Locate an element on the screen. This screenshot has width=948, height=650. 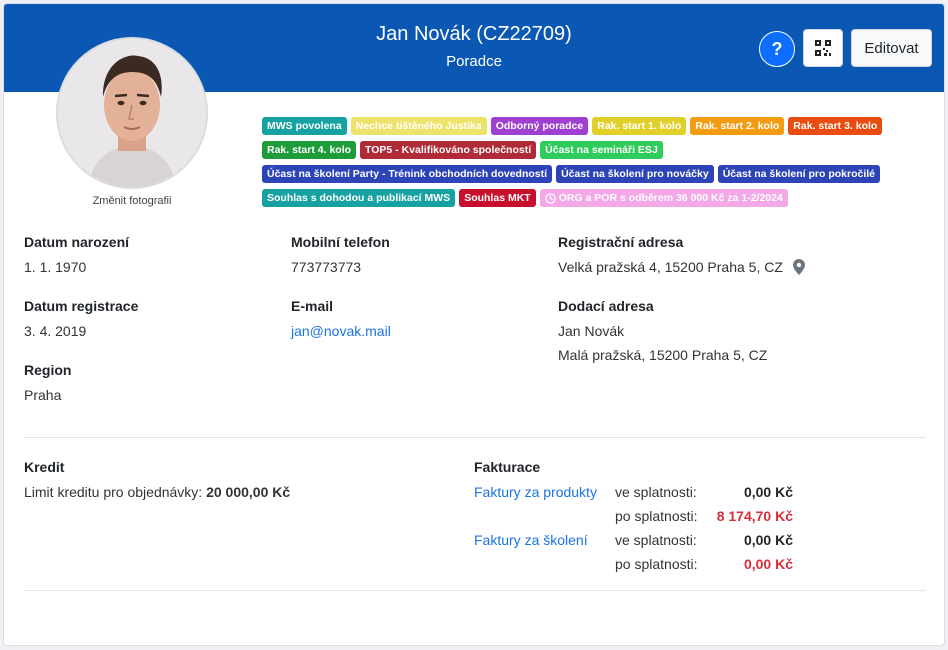
clock-icon is located at coordinates (550, 198).